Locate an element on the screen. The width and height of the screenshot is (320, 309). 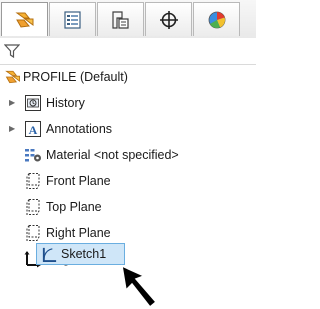
tree-item-front-plane: Front Plane is located at coordinates (128, 181).